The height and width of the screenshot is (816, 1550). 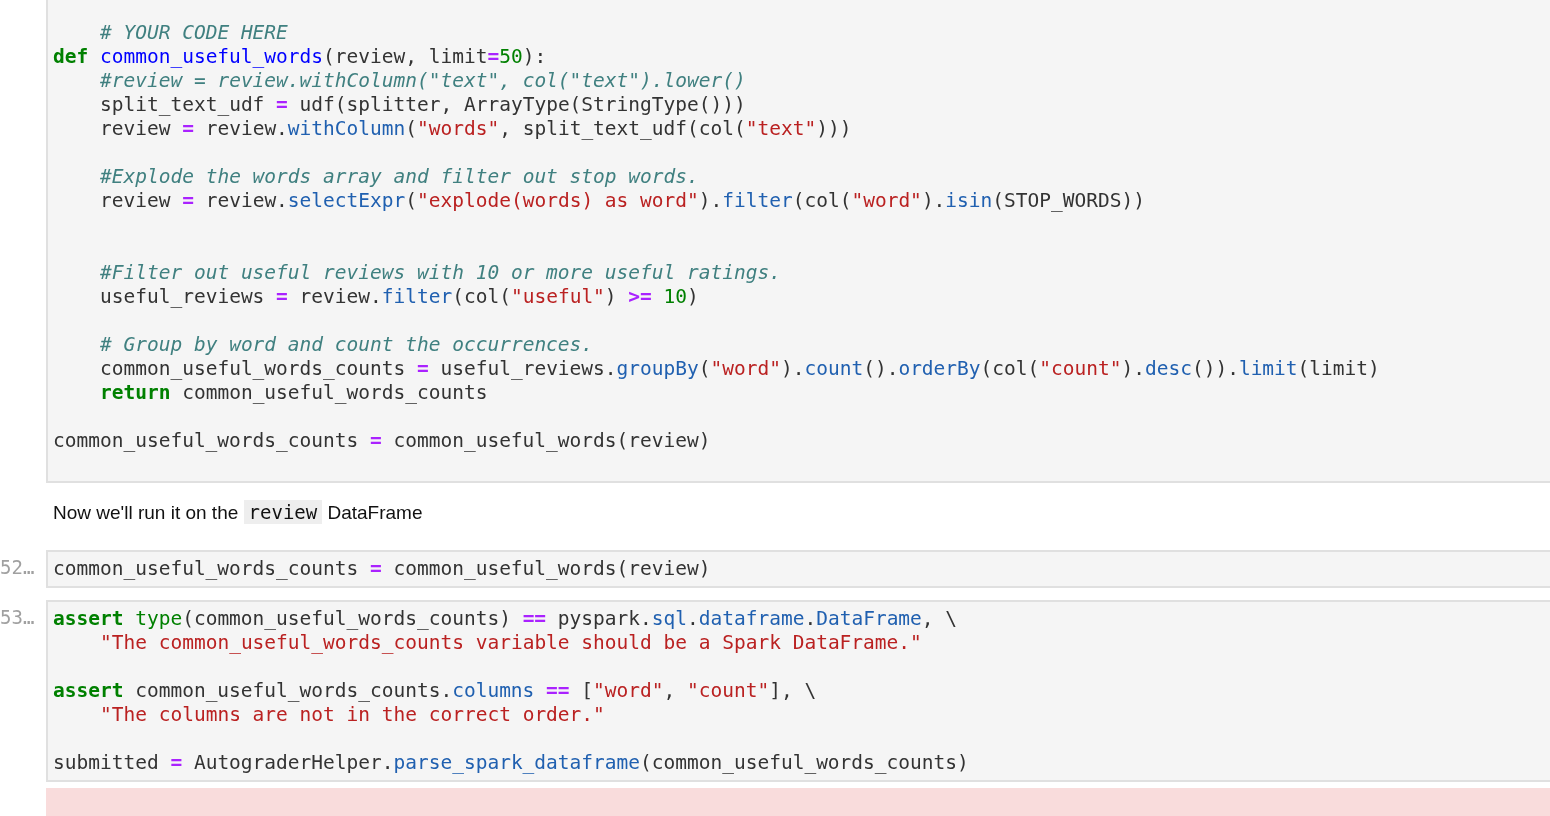 I want to click on code-line: common_useful_words_counts = useful_reviews.groupBy("word").count().orderBy(col("count").desc()).limit(limit), so click(x=740, y=368).